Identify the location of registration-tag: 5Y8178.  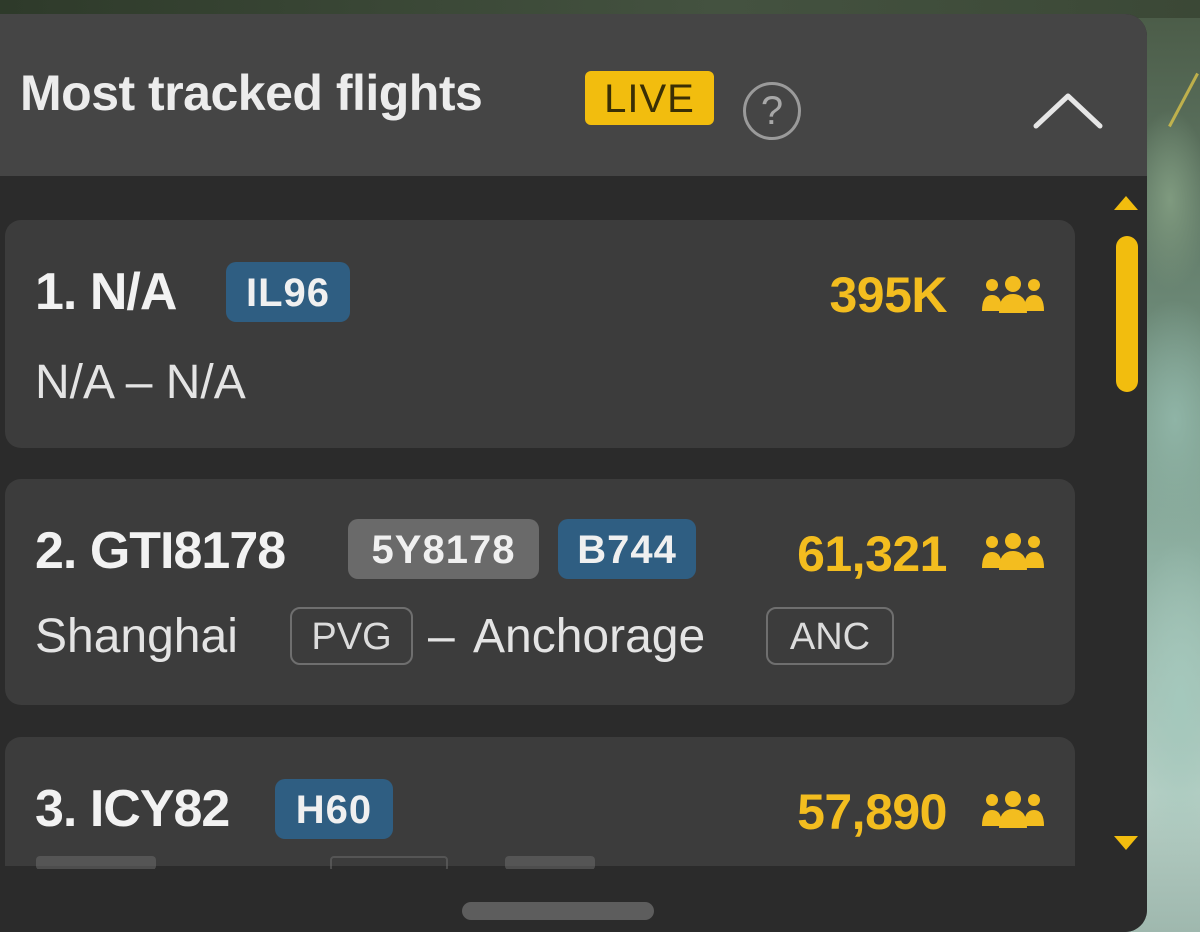
(443, 549).